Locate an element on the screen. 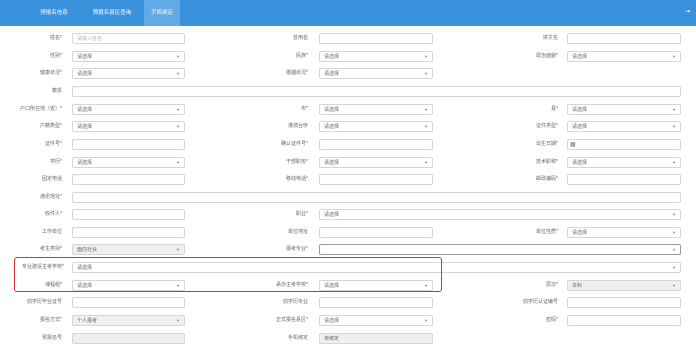  occupation-label: 职业* is located at coordinates (302, 214).